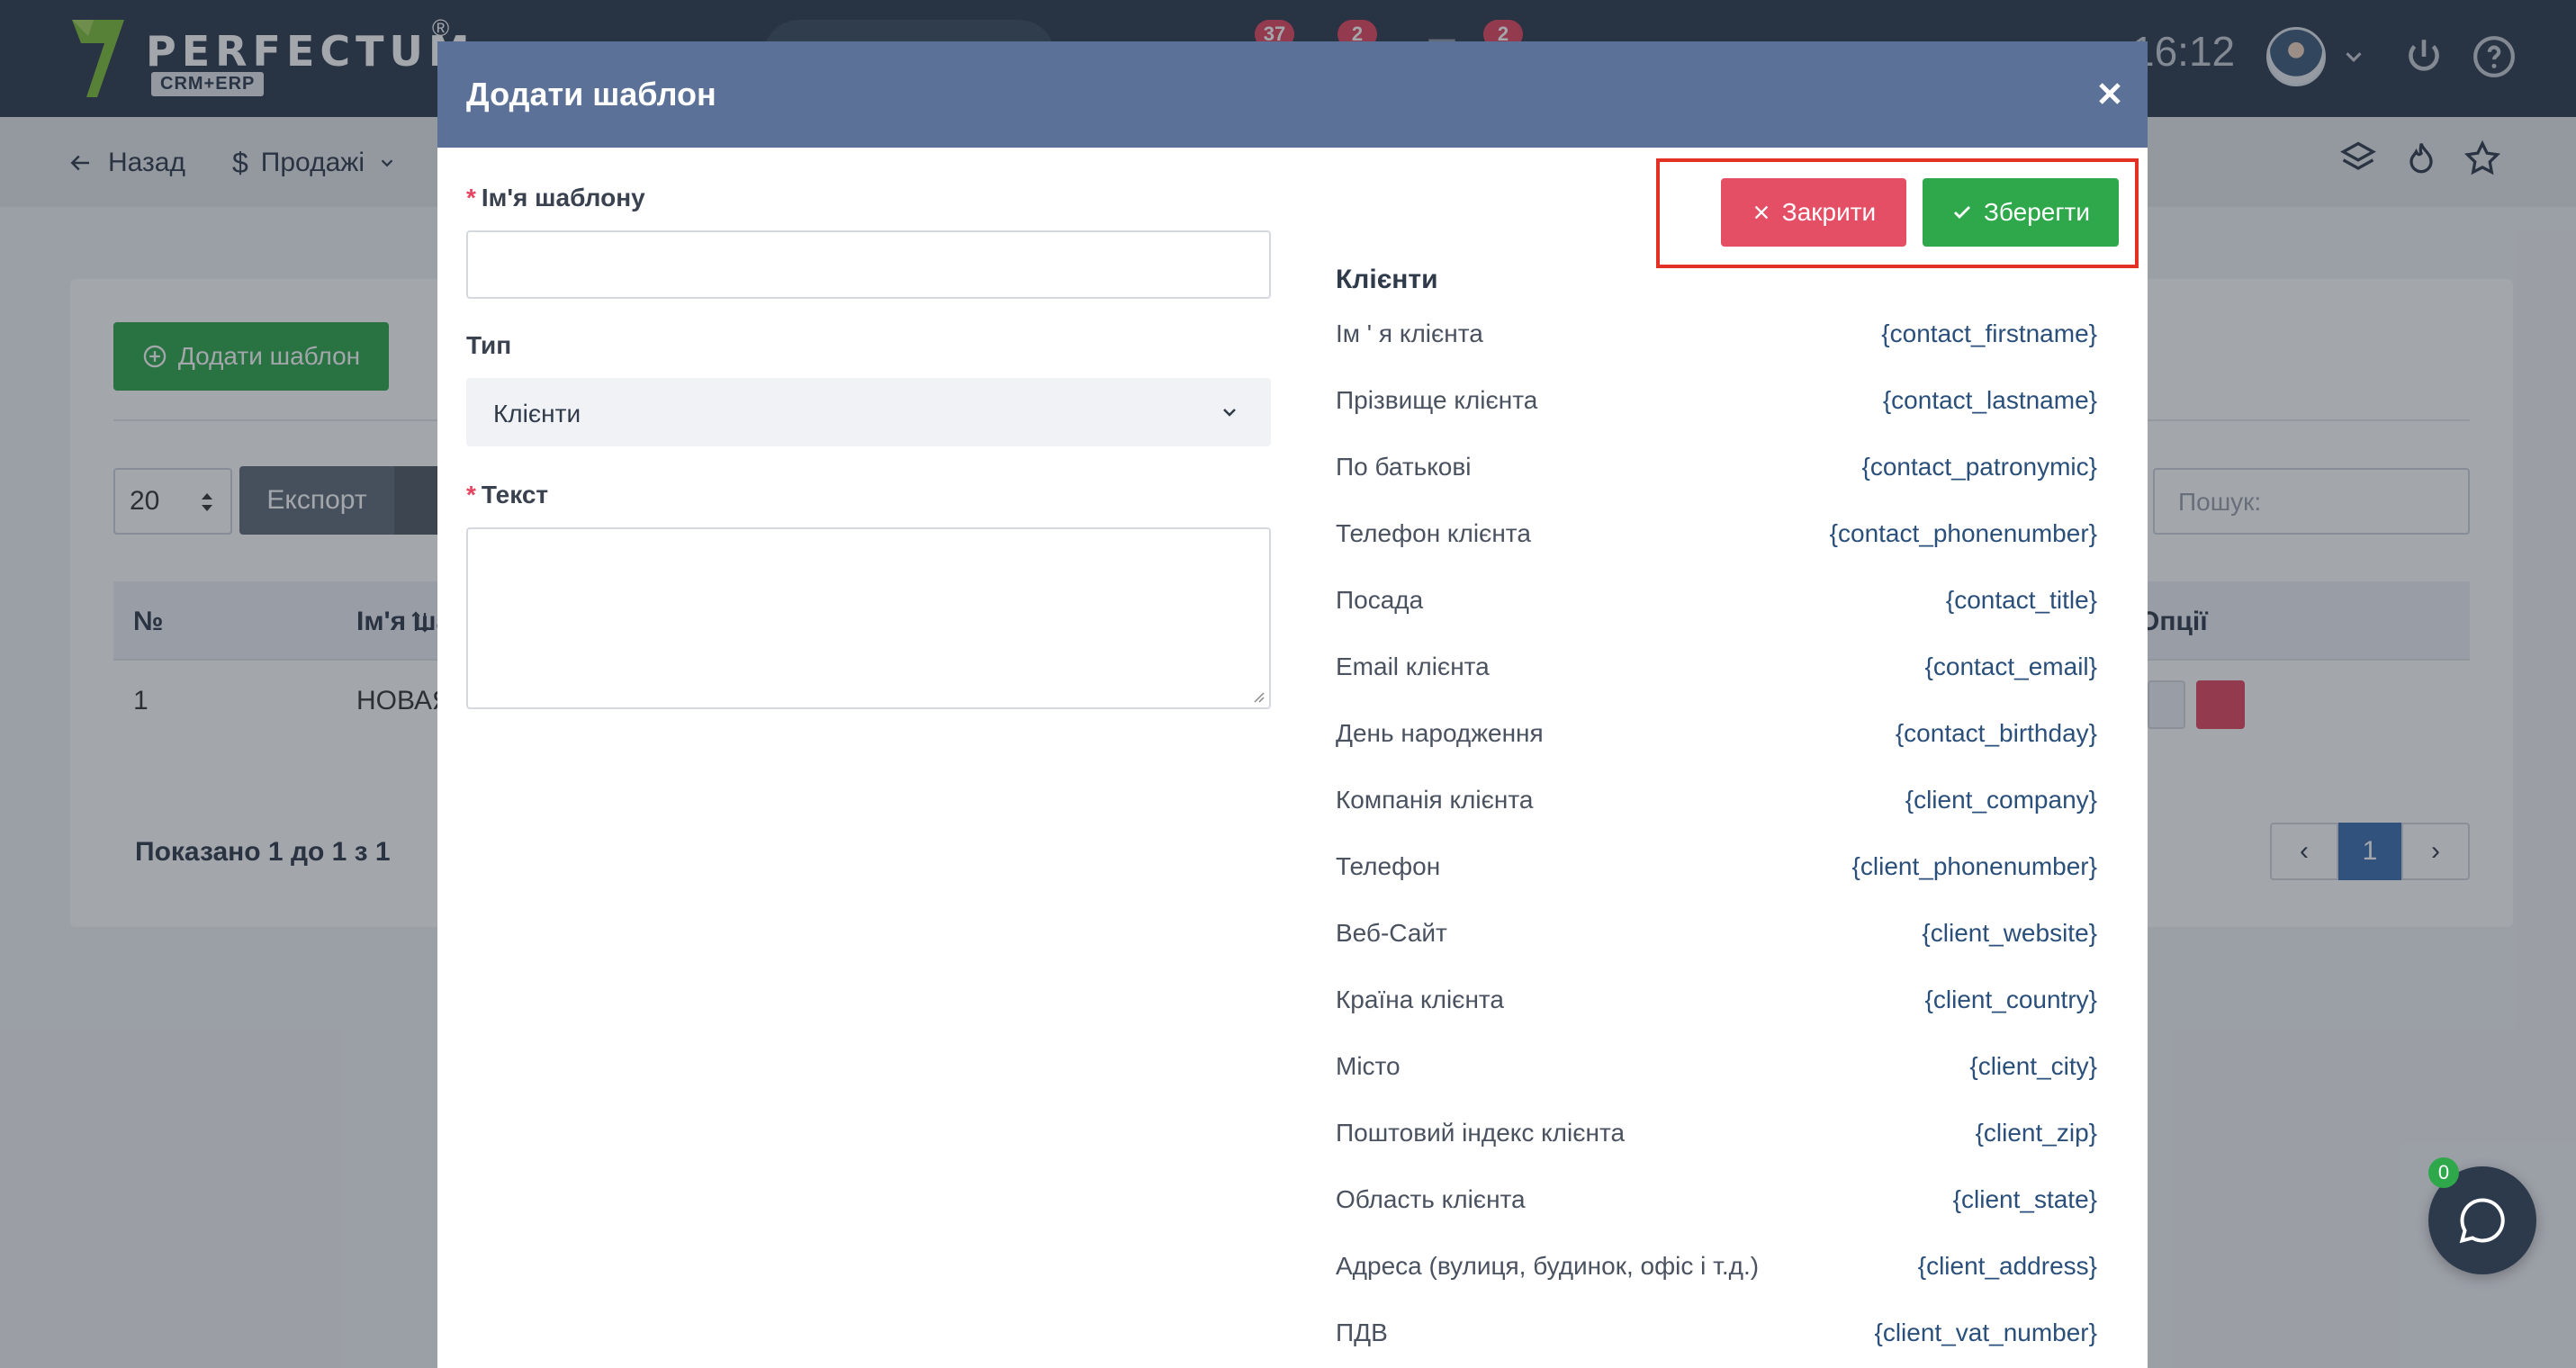 The image size is (2576, 1368). What do you see at coordinates (1257, 696) in the screenshot?
I see `resize-handle-icon` at bounding box center [1257, 696].